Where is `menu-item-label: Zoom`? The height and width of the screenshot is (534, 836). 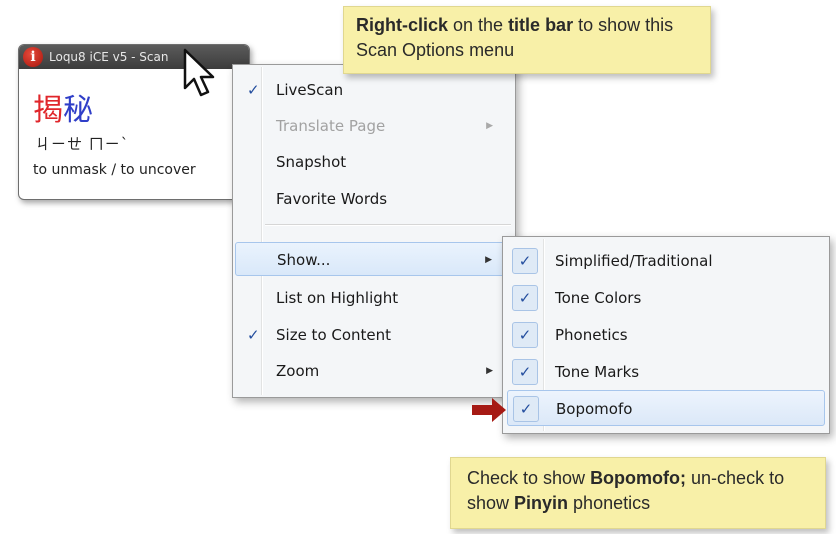
menu-item-label: Zoom is located at coordinates (298, 371).